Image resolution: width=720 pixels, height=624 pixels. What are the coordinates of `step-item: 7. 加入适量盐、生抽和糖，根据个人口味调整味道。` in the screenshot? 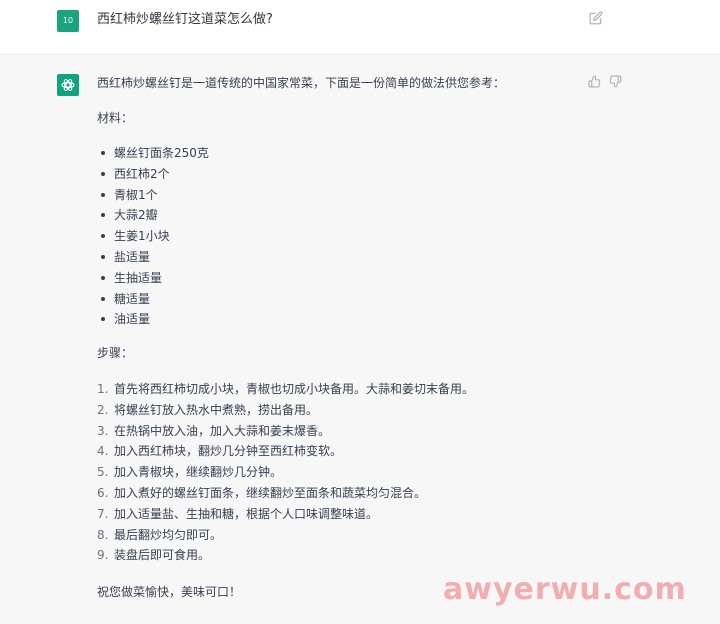 It's located at (285, 514).